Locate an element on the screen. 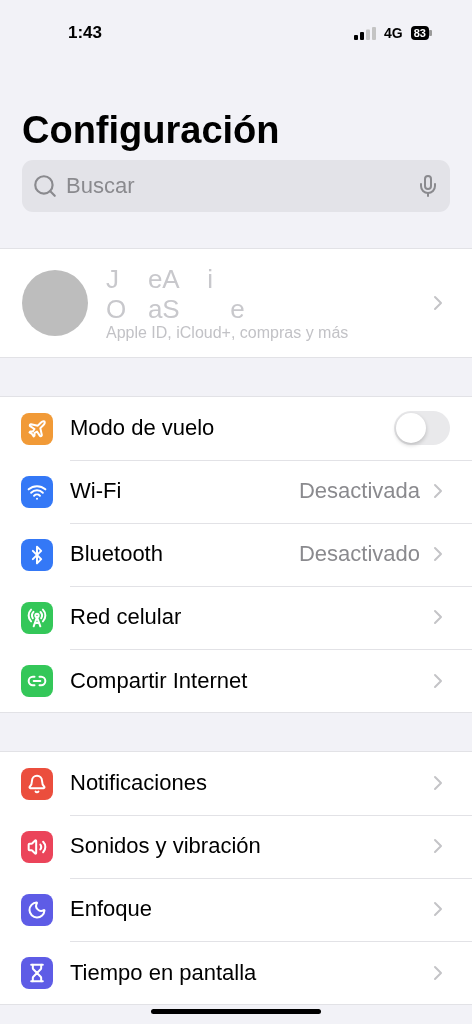  settings-row: Tiempo en pantalla is located at coordinates (236, 972).